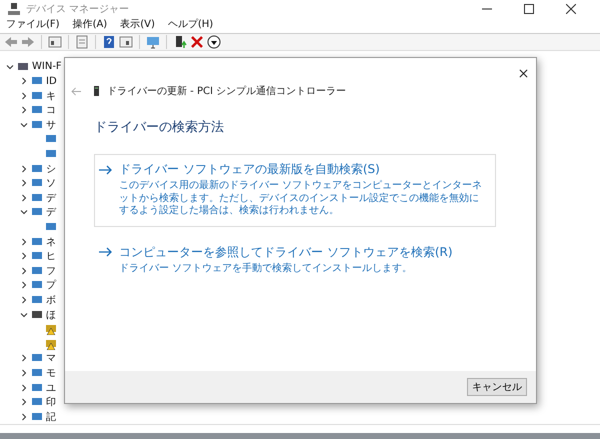  I want to click on menu-item: ファイル(F), so click(33, 24).